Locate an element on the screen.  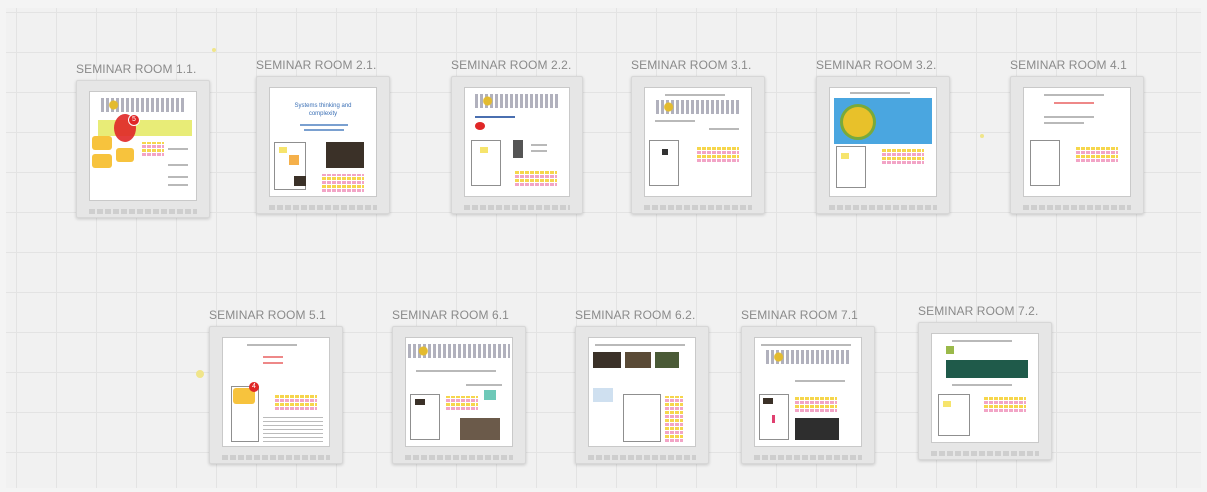
room-label: SEMINAR ROOM 6.1 is located at coordinates (450, 315).